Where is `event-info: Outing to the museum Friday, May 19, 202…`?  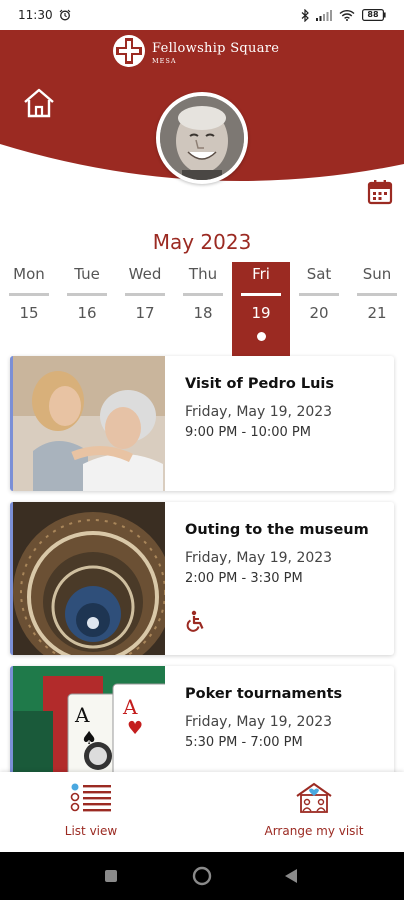
event-info: Outing to the museum Friday, May 19, 202… is located at coordinates (285, 554).